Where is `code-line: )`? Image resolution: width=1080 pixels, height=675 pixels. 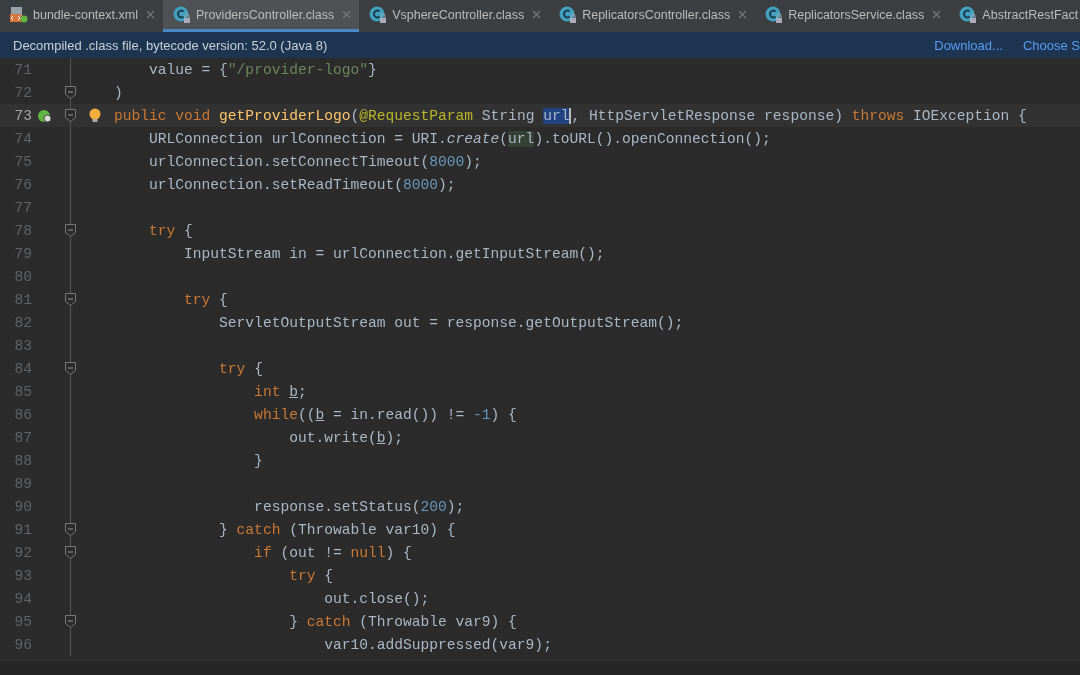 code-line: ) is located at coordinates (118, 92).